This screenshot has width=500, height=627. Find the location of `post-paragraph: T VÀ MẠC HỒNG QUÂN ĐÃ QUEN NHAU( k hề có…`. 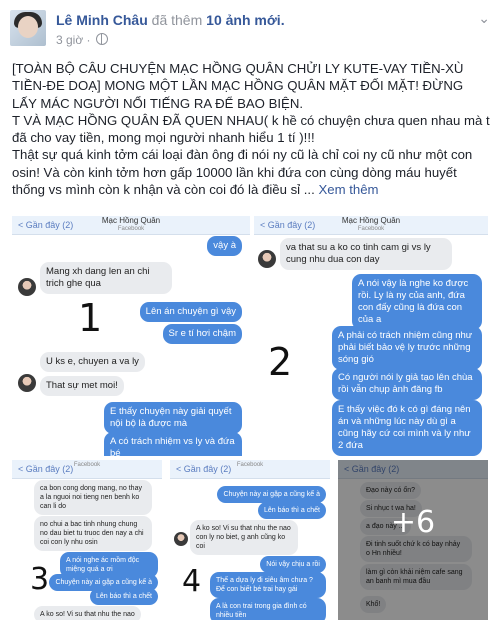

post-paragraph: T VÀ MẠC HỒNG QUÂN ĐÃ QUEN NHAU( k hề có… is located at coordinates (251, 129).